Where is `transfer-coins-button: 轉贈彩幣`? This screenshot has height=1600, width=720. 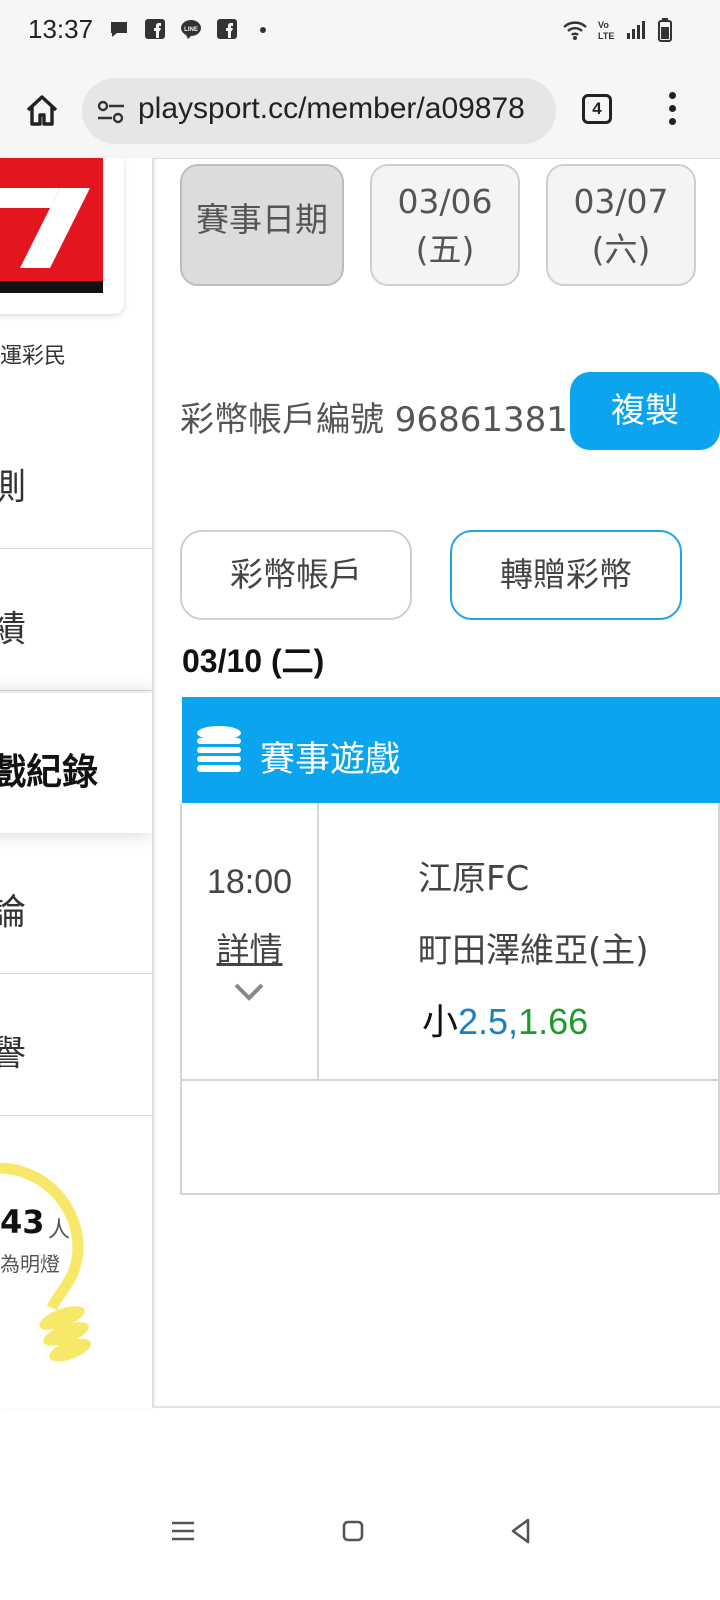 transfer-coins-button: 轉贈彩幣 is located at coordinates (566, 575).